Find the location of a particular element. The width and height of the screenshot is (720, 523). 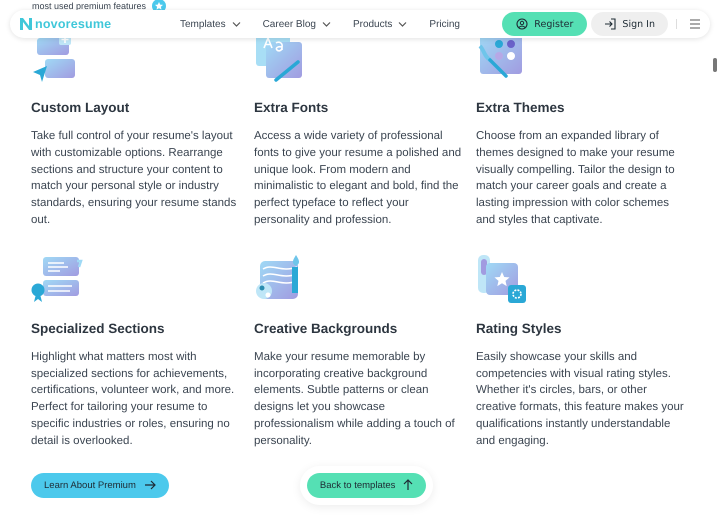

feature-description: Easily showcase your skills and competencies with visual rating styles. Whether it's circles, bars, or other creative formats, this feature makes your qualifications instantly understandable and engaging. is located at coordinates (580, 399).